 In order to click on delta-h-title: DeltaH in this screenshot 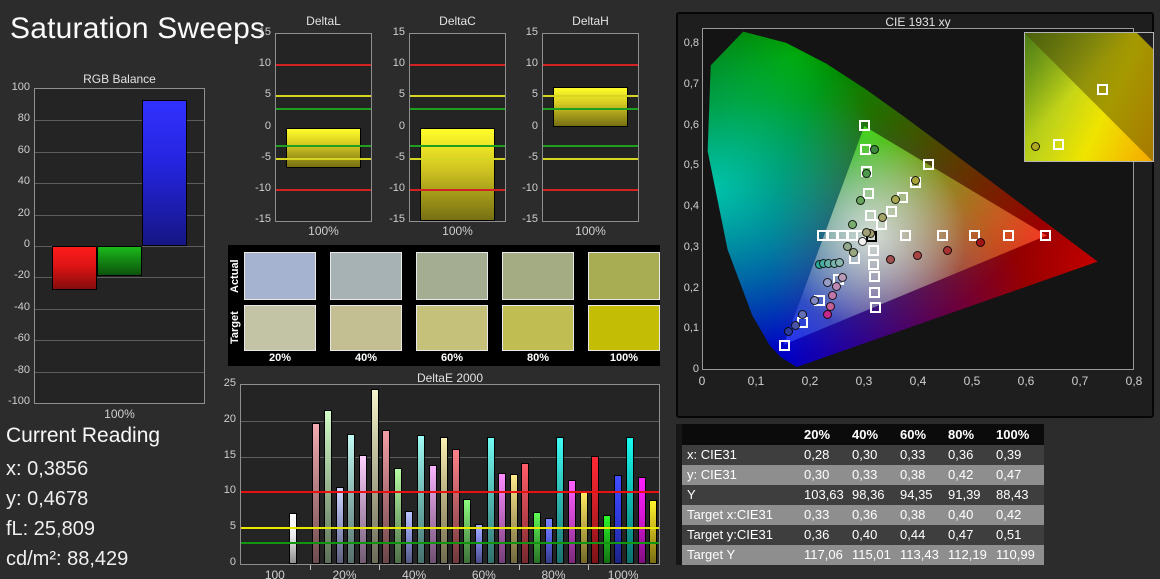, I will do `click(590, 21)`.